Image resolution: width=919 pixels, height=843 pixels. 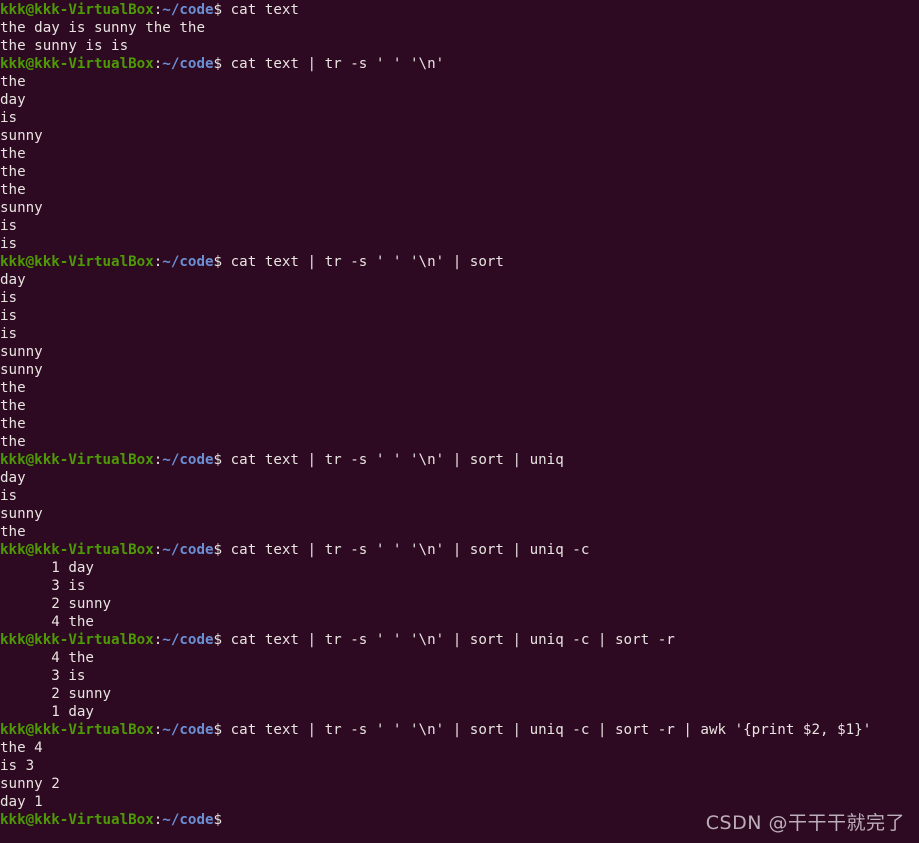 I want to click on terminal-output-line: is 3, so click(x=459, y=766).